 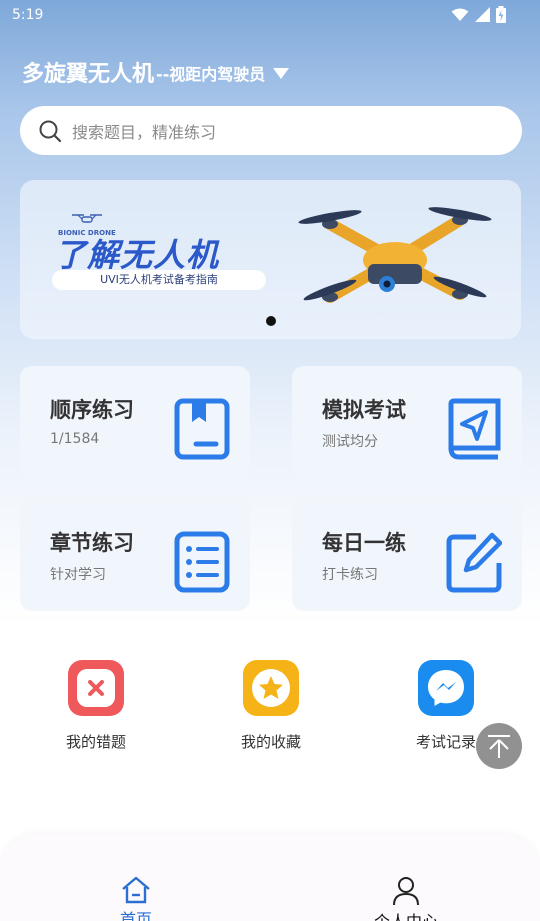 What do you see at coordinates (482, 14) in the screenshot?
I see `signal-icon` at bounding box center [482, 14].